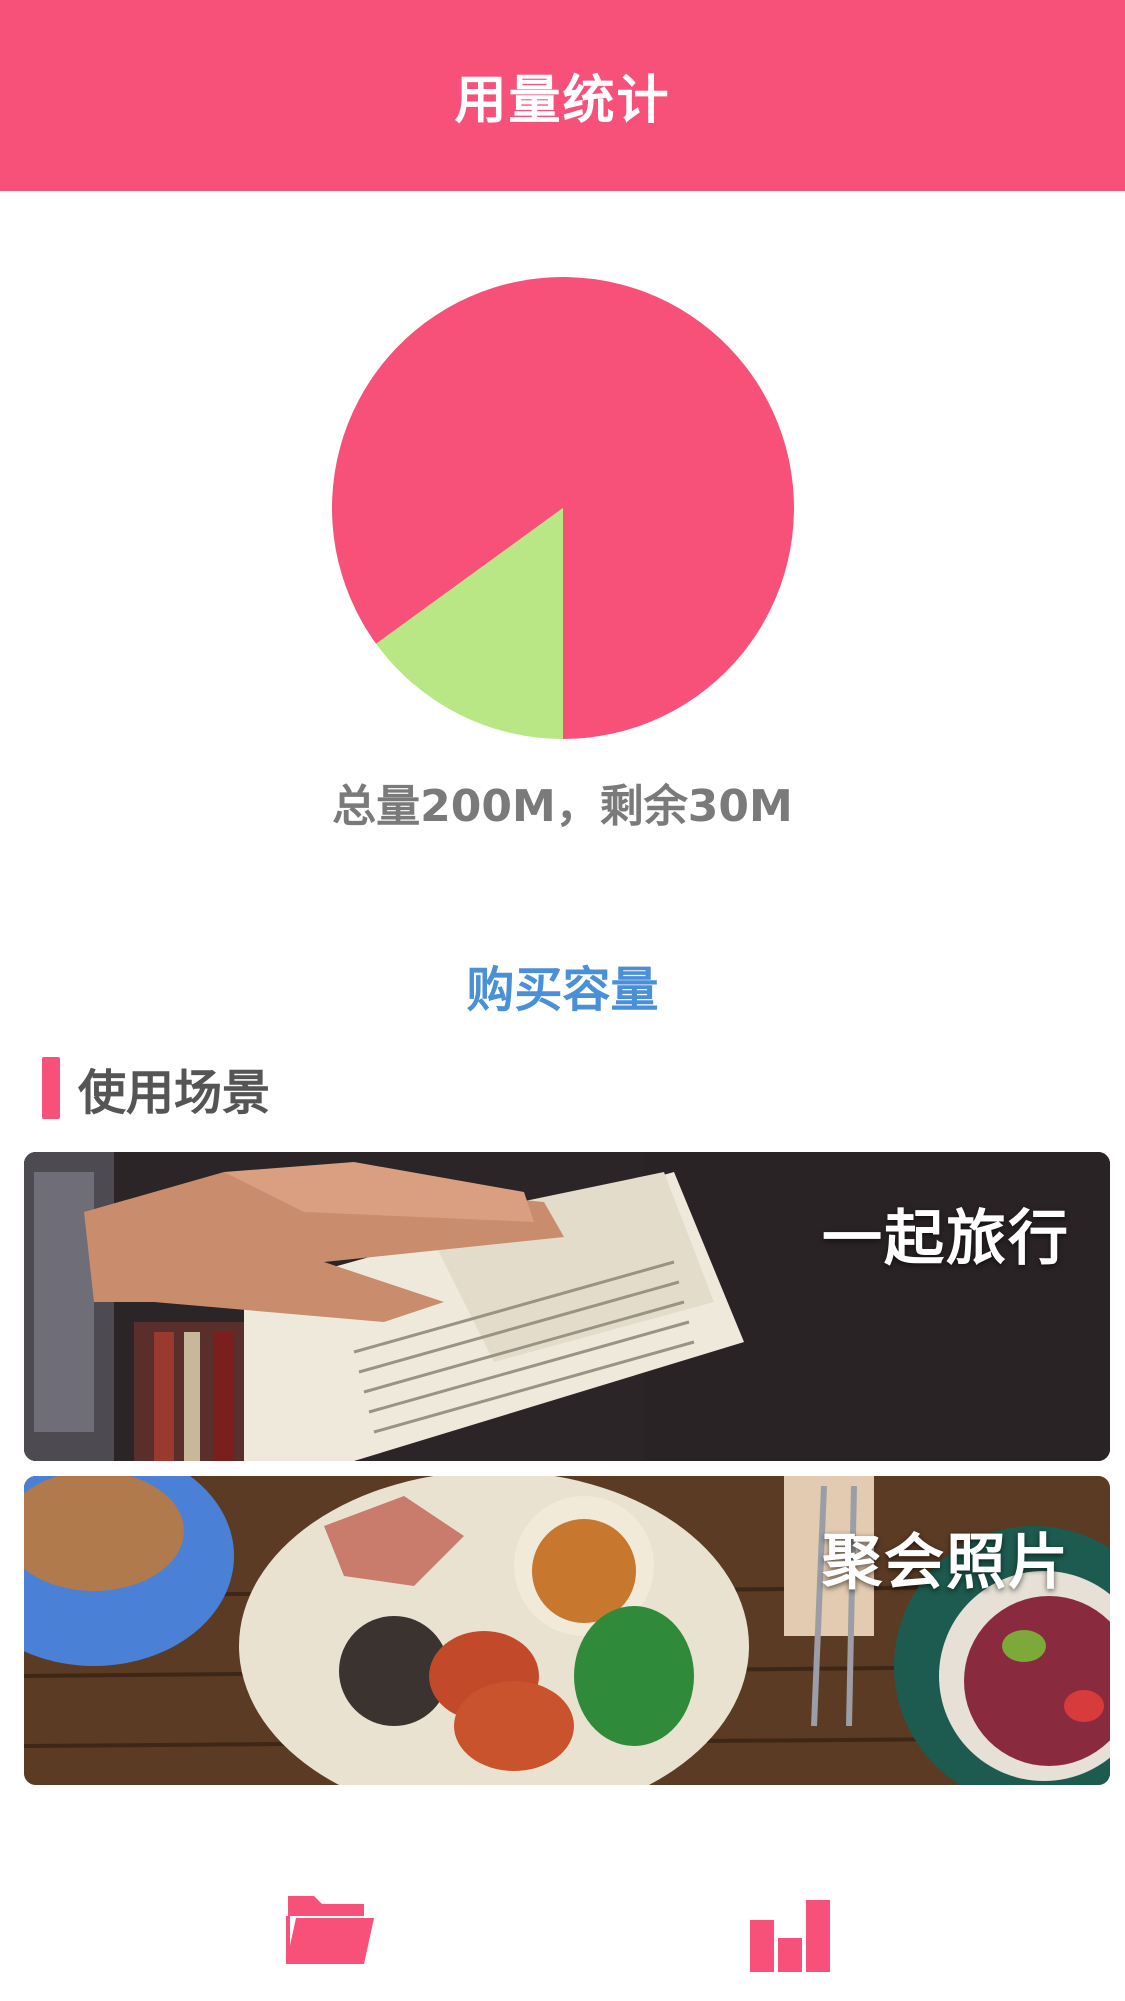 This screenshot has height=2001, width=1125. Describe the element at coordinates (946, 1239) in the screenshot. I see `scene-card-label: 一起旅行` at that location.